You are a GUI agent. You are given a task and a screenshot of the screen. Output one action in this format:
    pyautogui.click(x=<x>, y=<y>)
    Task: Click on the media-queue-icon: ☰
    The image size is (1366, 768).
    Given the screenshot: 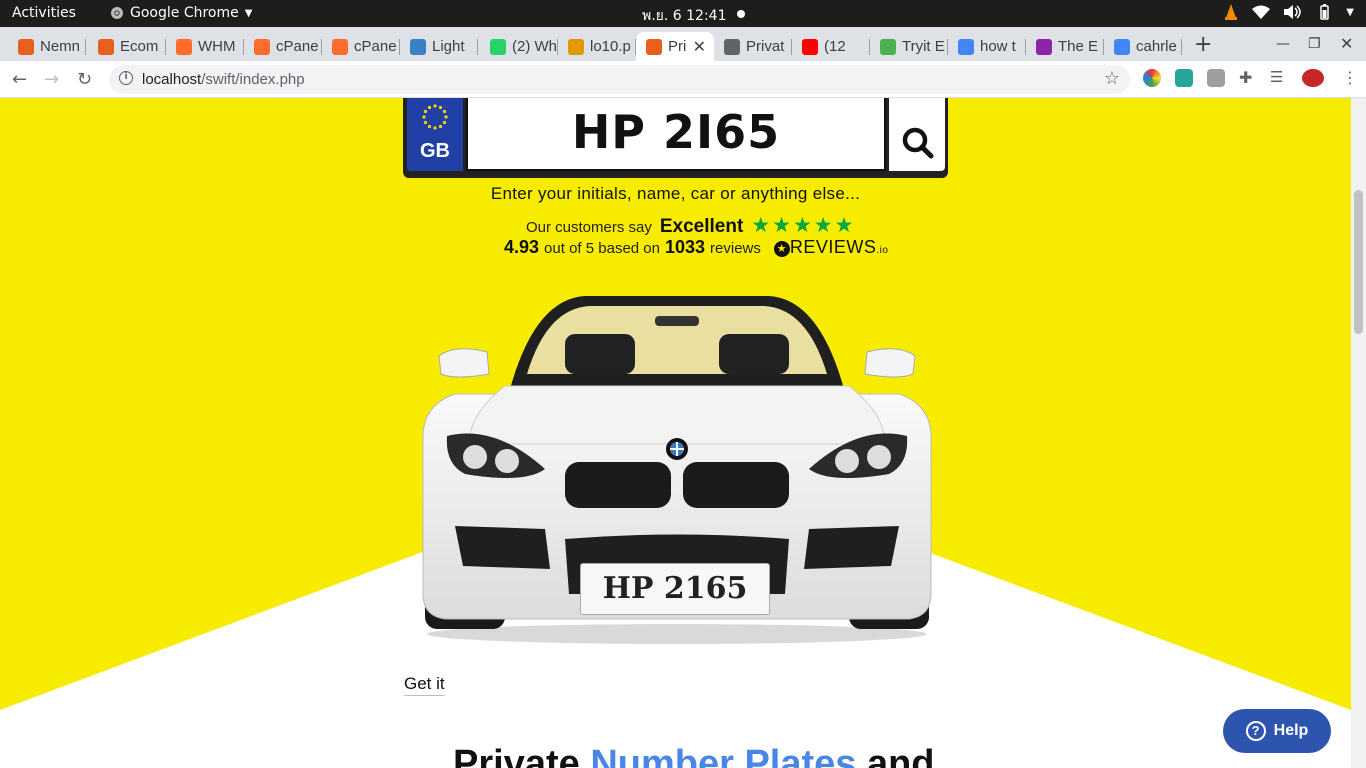 What is the action you would take?
    pyautogui.click(x=1279, y=77)
    